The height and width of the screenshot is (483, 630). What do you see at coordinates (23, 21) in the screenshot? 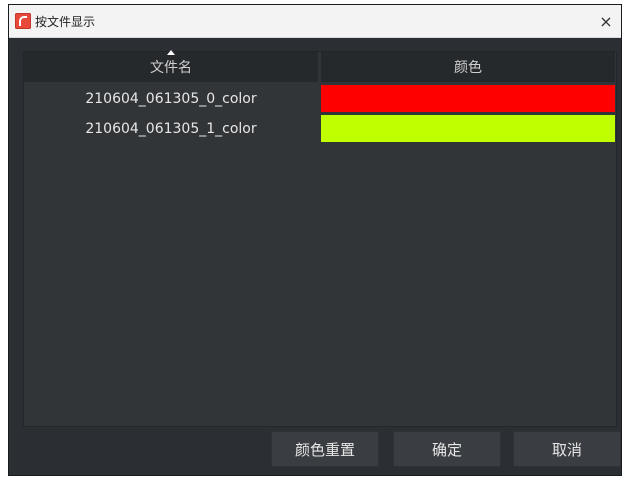
I see `app-logo-icon` at bounding box center [23, 21].